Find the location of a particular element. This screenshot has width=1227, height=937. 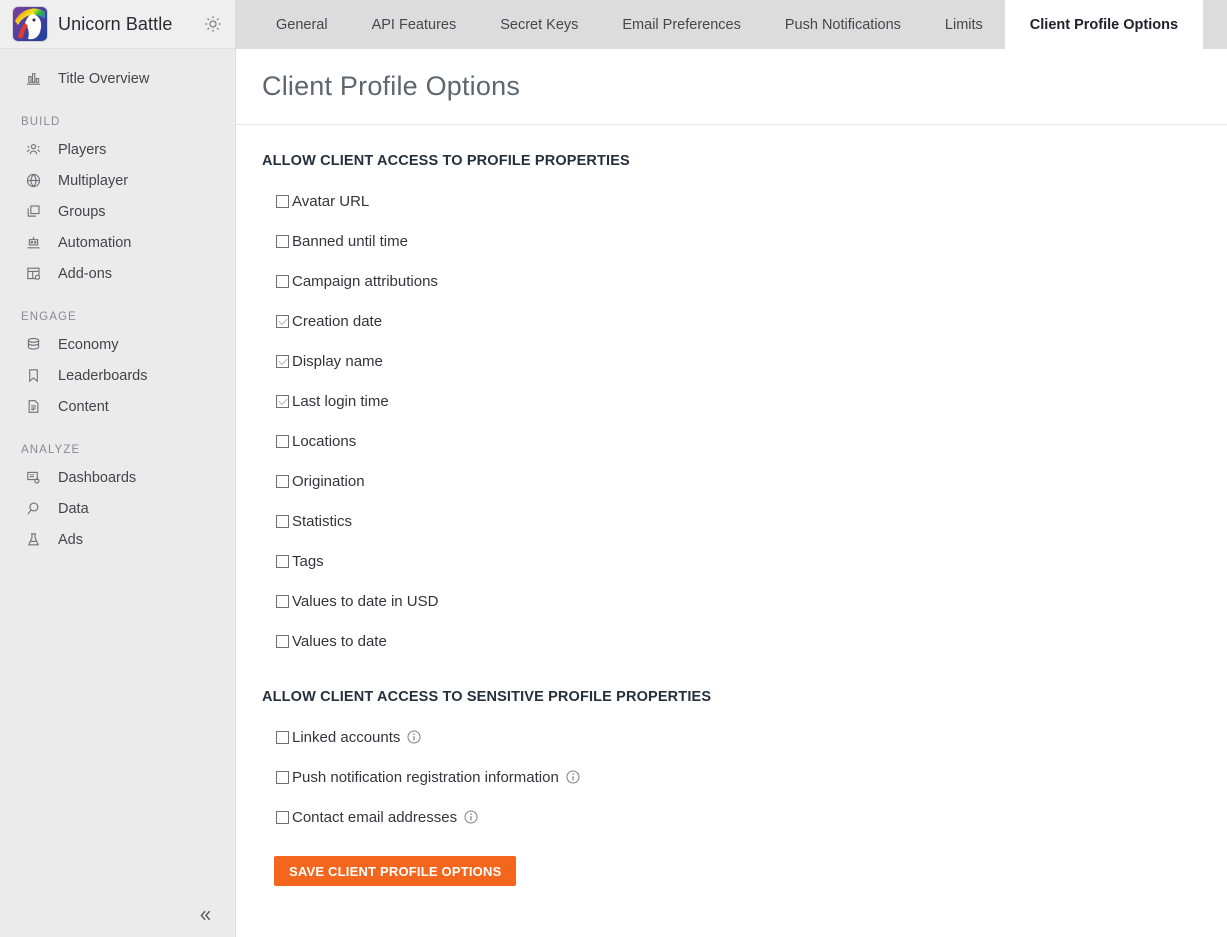

tab-api-features: API Features is located at coordinates (414, 24).